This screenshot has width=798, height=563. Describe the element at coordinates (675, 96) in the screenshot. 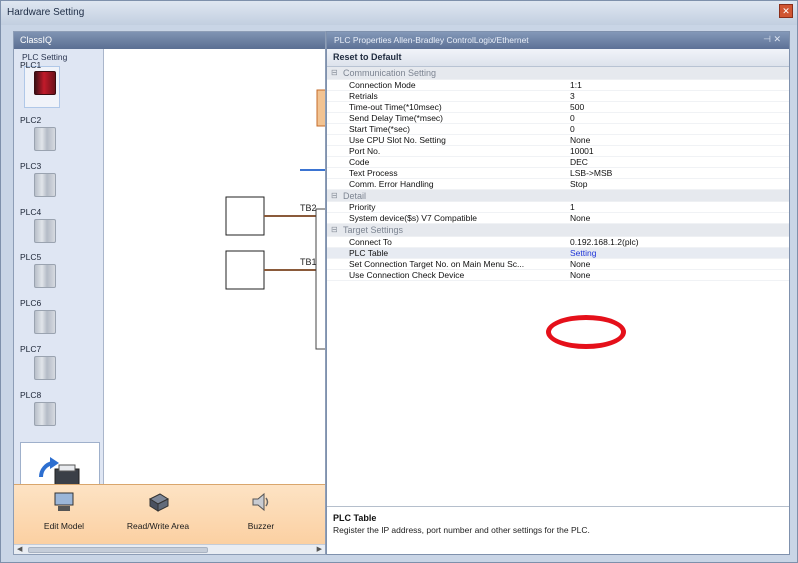

I see `property-value: 3` at that location.